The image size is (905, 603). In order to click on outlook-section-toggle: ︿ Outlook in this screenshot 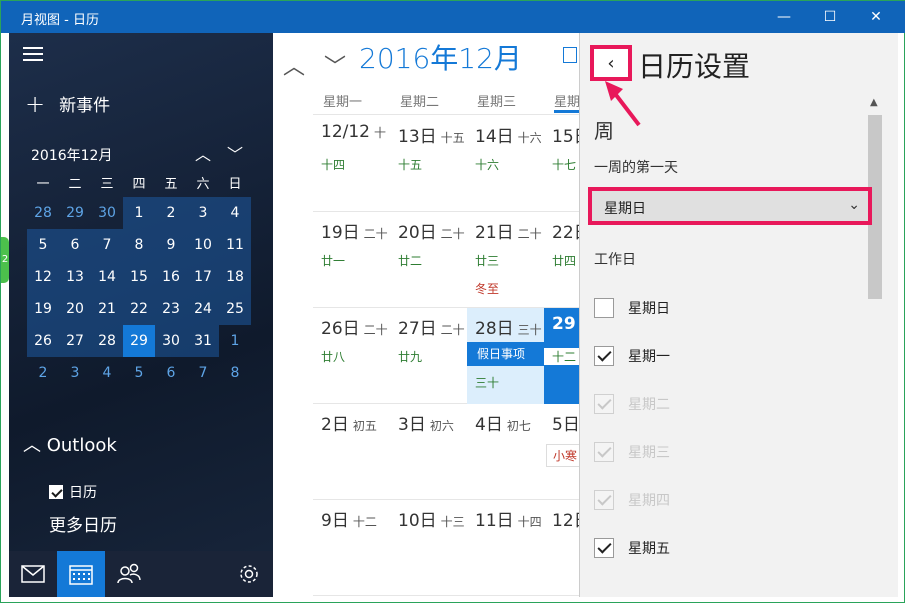, I will do `click(70, 444)`.